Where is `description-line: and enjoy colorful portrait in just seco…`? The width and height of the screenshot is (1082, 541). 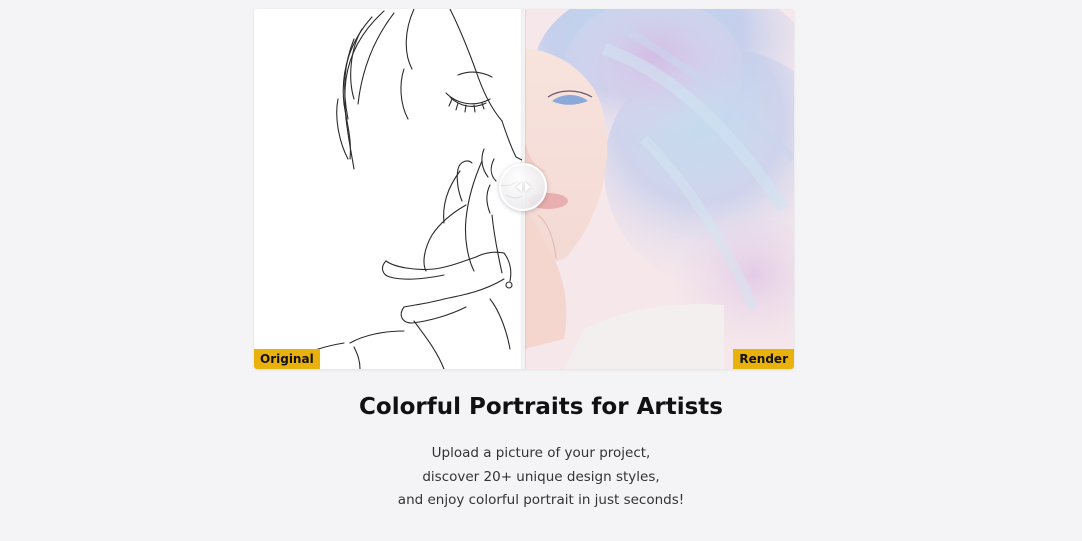
description-line: and enjoy colorful portrait in just seco… is located at coordinates (541, 500).